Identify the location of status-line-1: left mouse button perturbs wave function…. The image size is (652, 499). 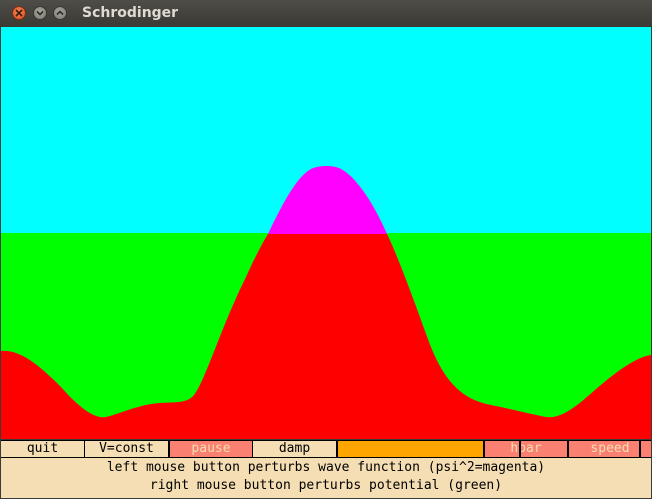
(326, 467).